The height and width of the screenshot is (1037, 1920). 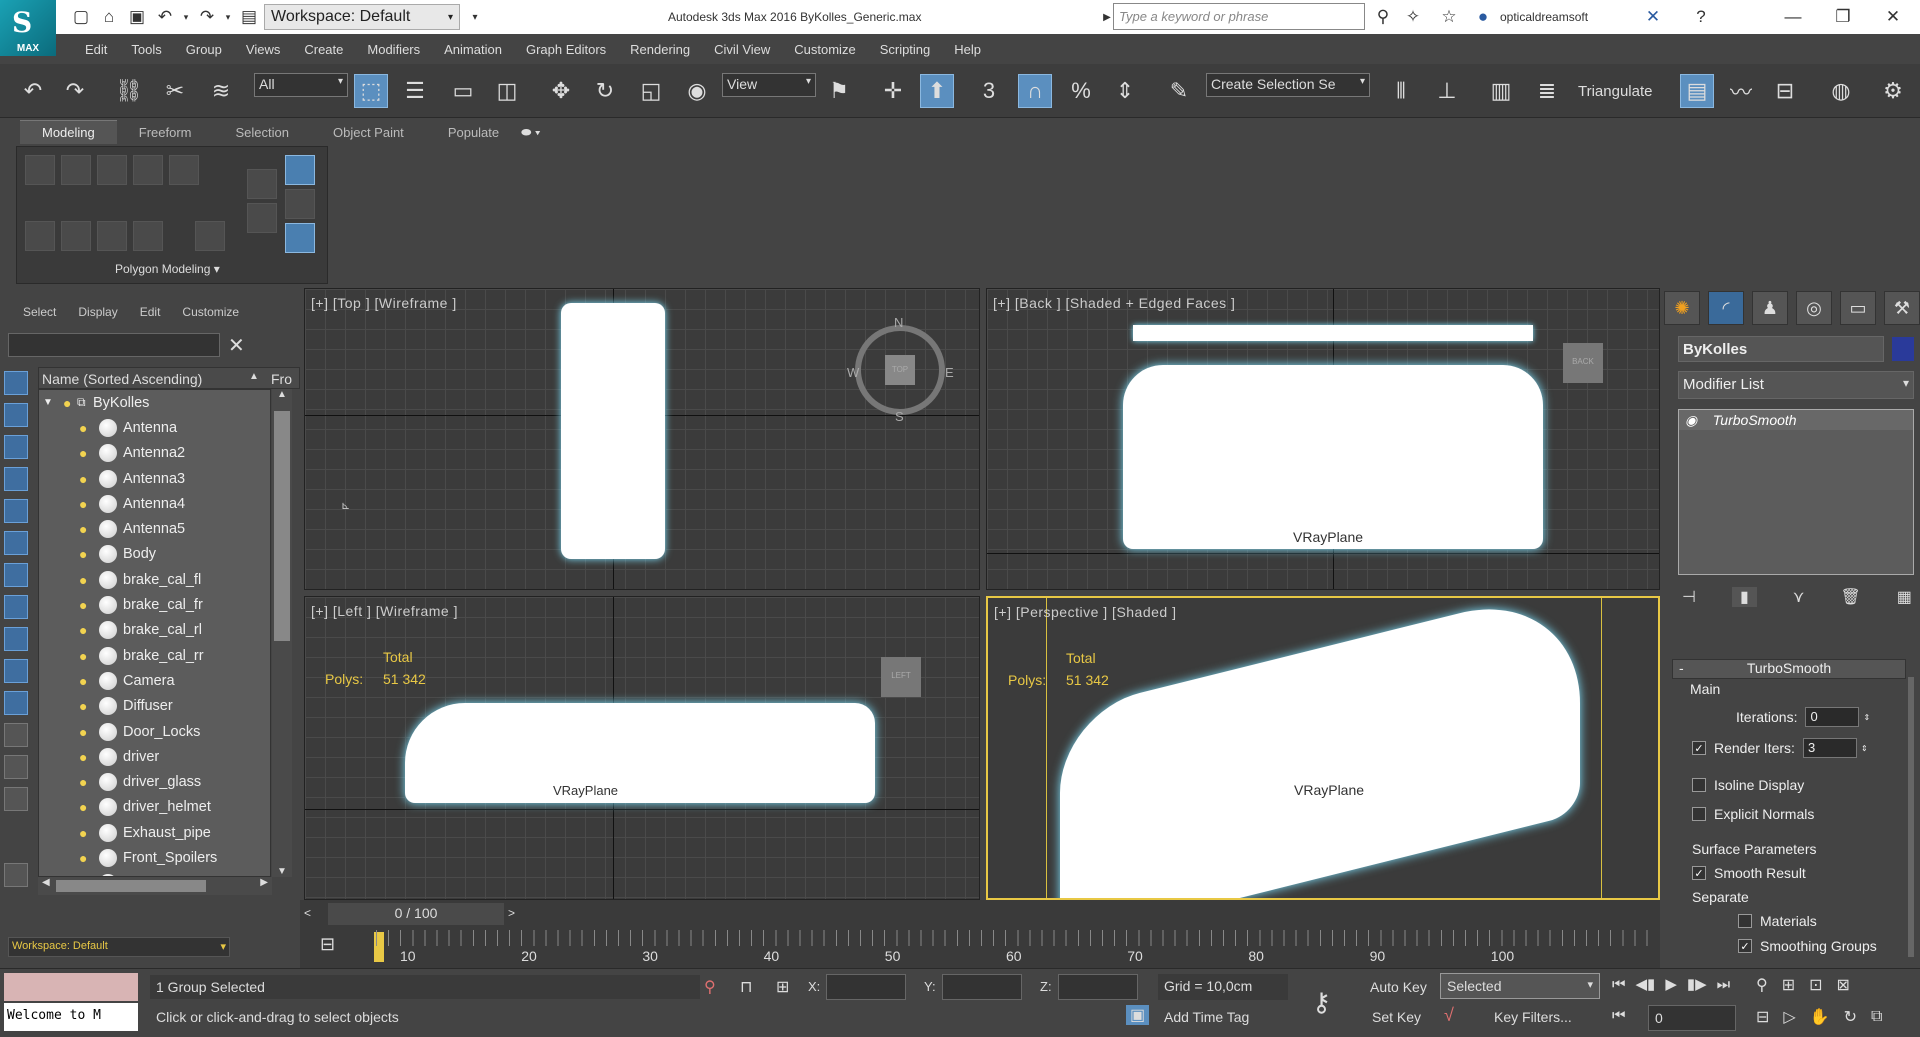 What do you see at coordinates (507, 91) in the screenshot?
I see `window-crossing-icon: ◫` at bounding box center [507, 91].